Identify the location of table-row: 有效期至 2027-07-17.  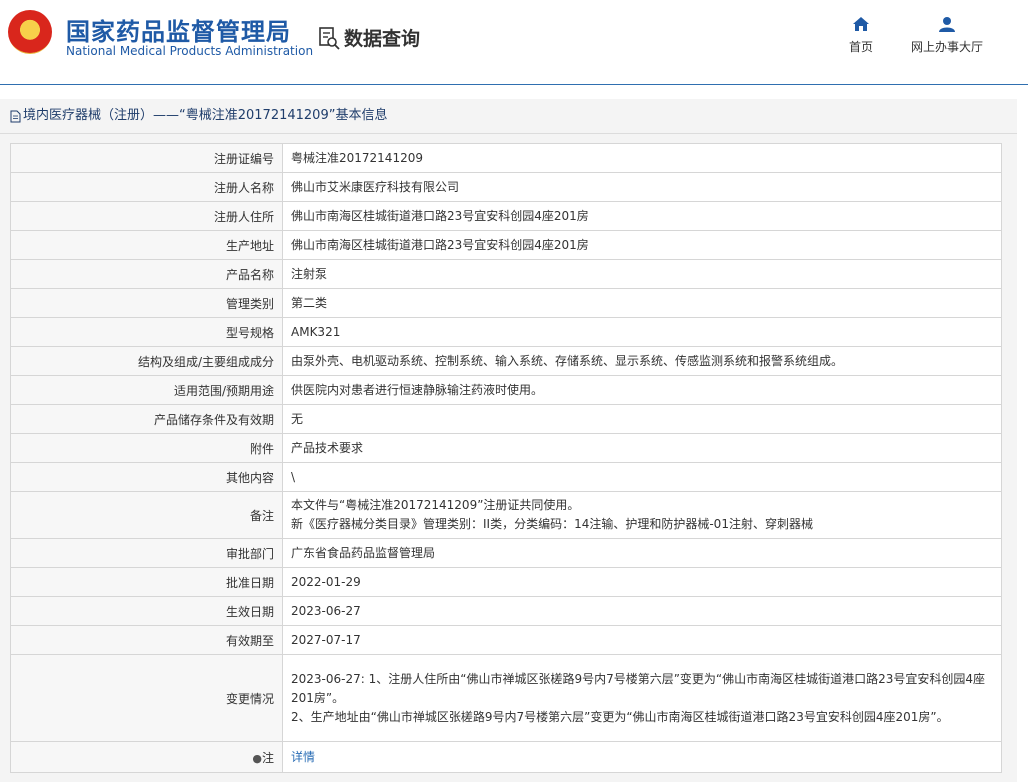
(506, 640).